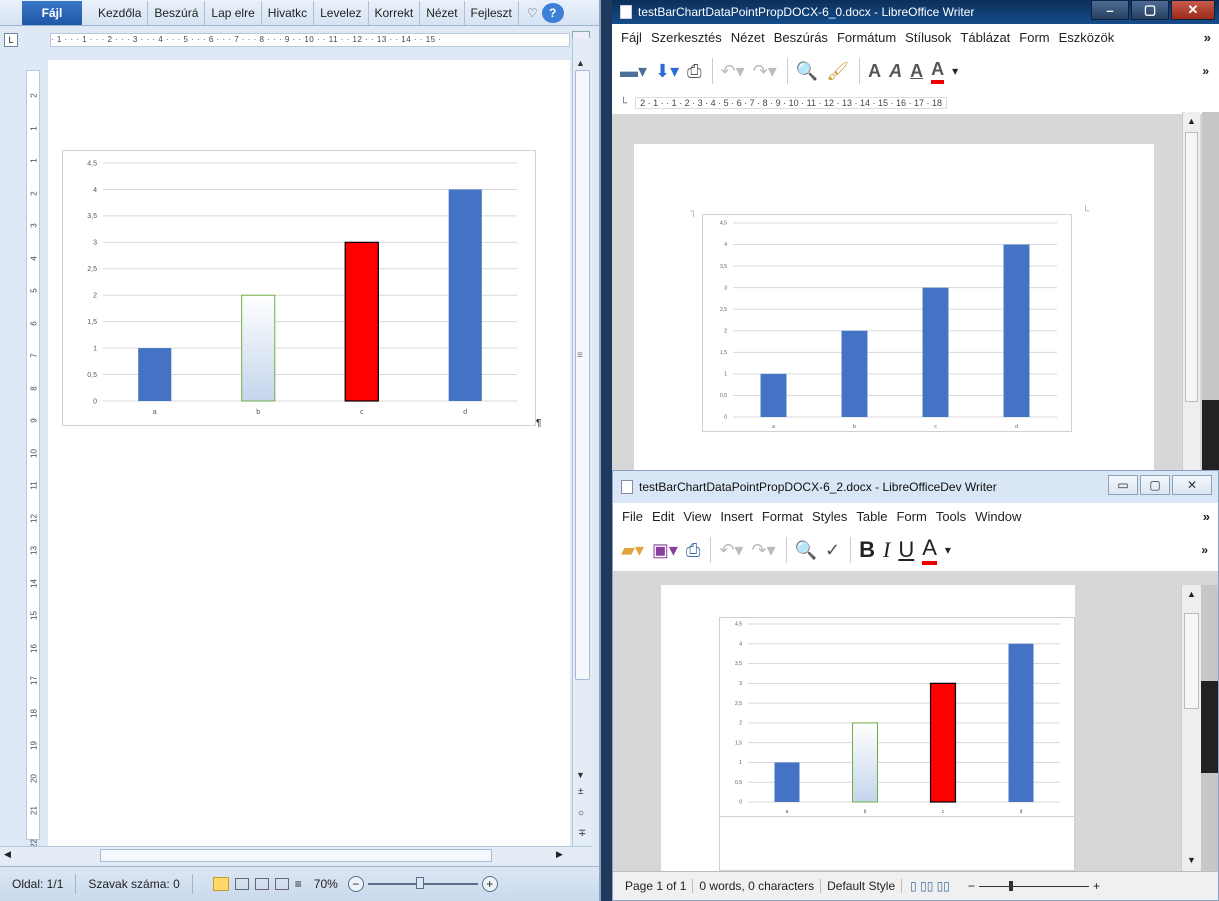 The image size is (1219, 901). I want to click on vertical-scrollbar: ▲, so click(1191, 291).